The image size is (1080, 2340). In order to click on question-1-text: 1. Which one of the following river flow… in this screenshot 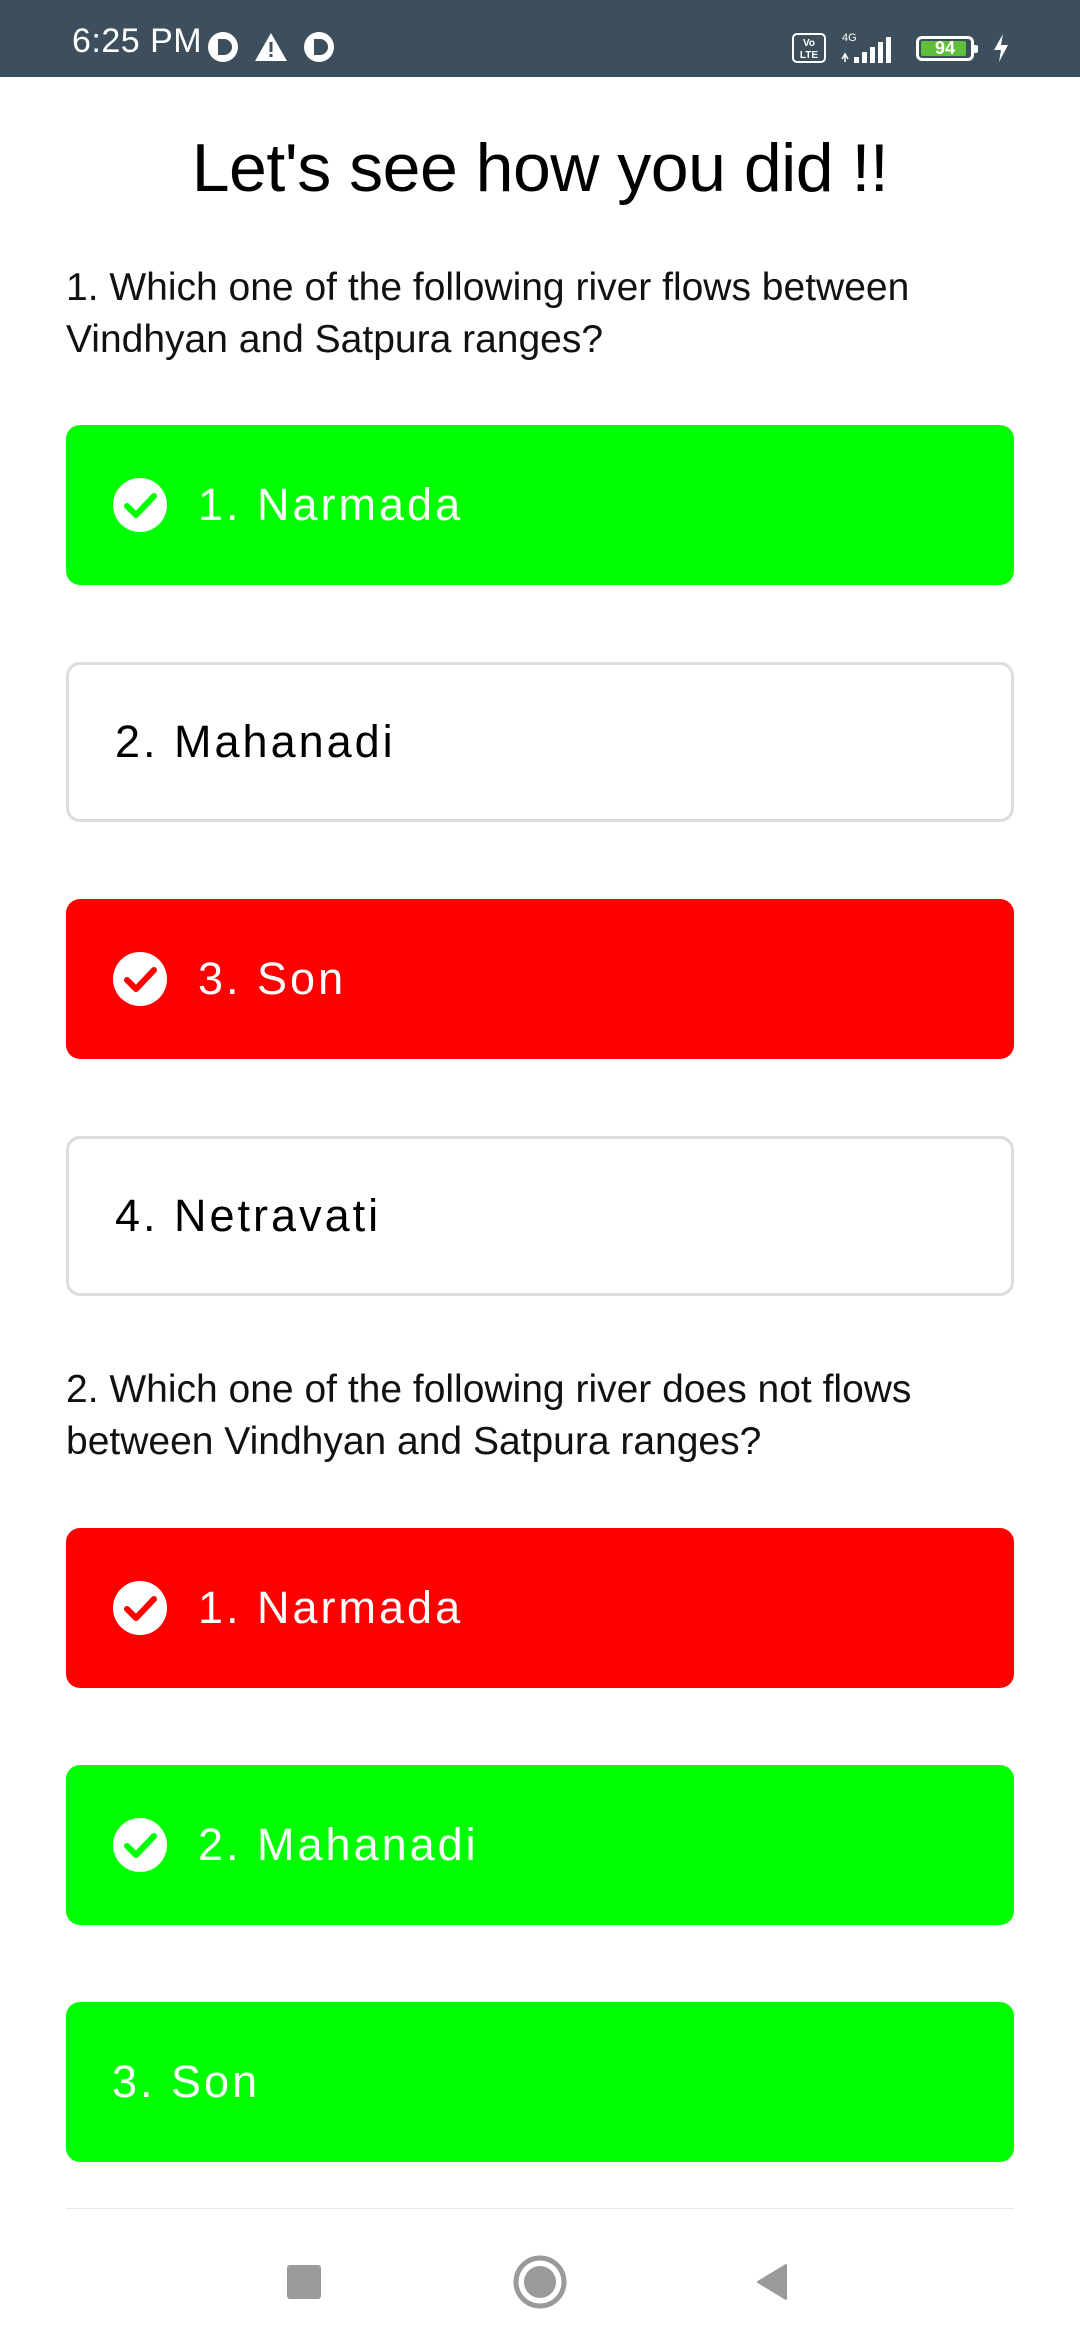, I will do `click(488, 313)`.